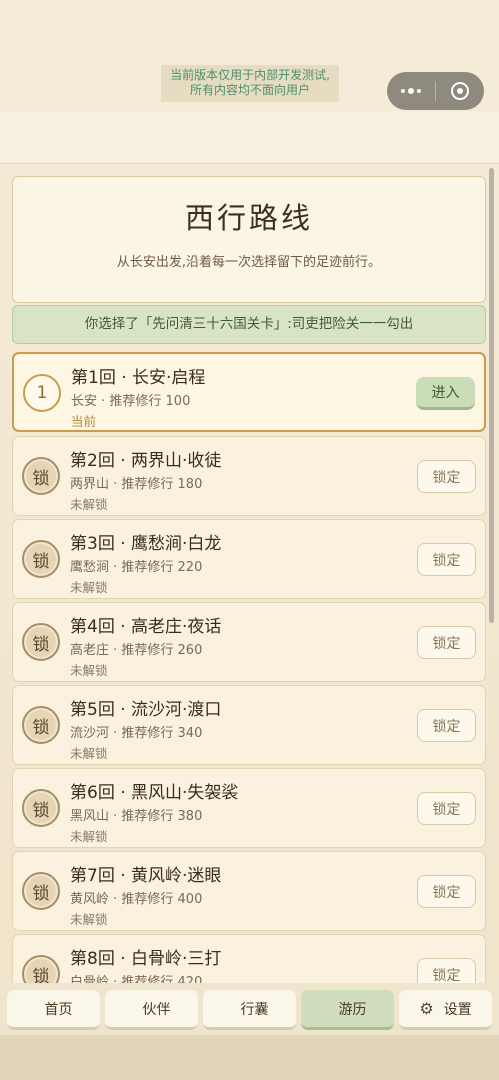  What do you see at coordinates (146, 627) in the screenshot?
I see `chapter-title: 第4回 · 高老庄·夜话` at bounding box center [146, 627].